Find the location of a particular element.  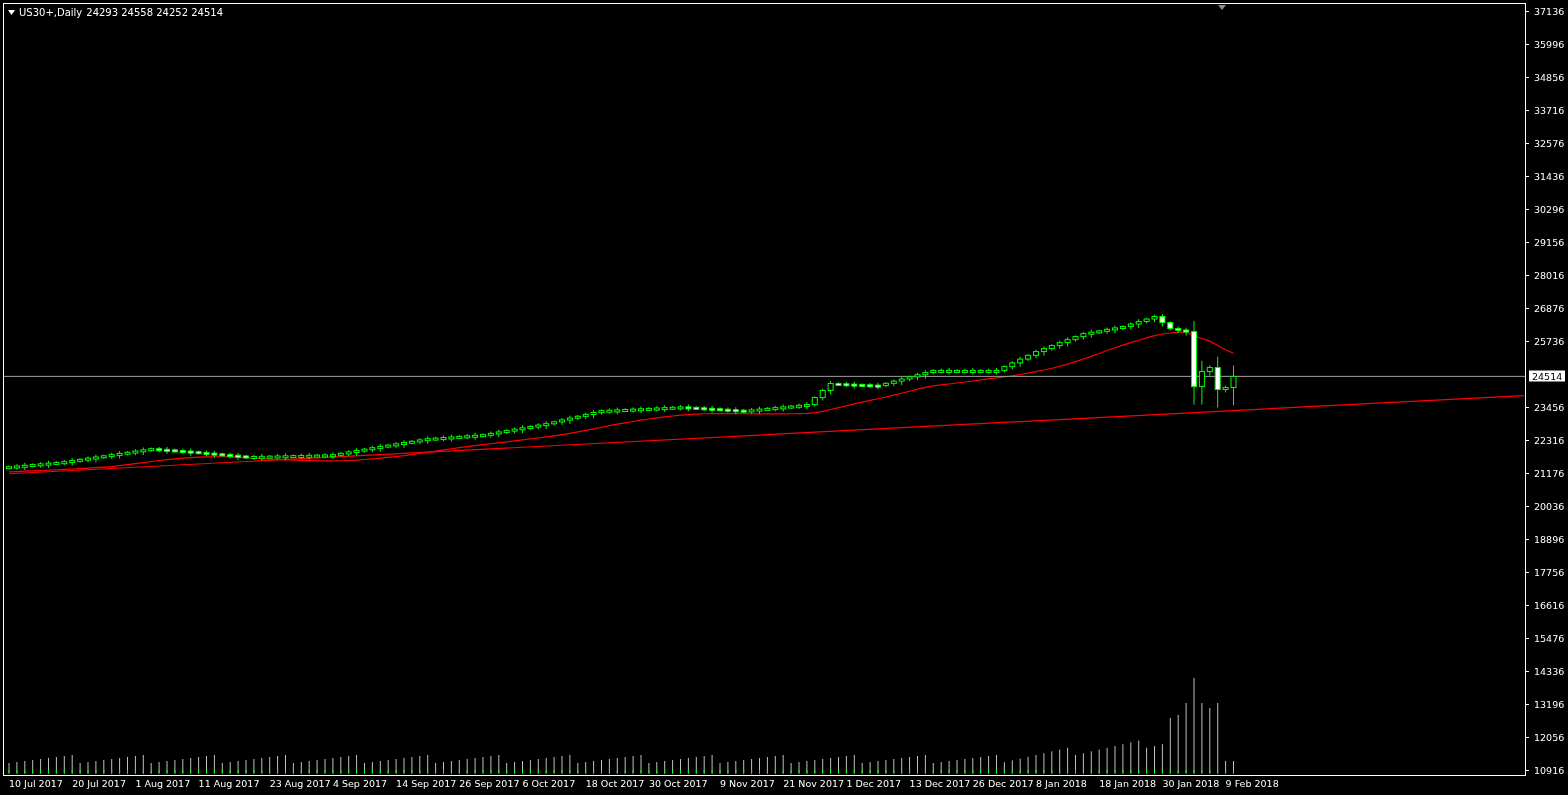

date-axis-label: 30 Oct 2017 is located at coordinates (678, 783).